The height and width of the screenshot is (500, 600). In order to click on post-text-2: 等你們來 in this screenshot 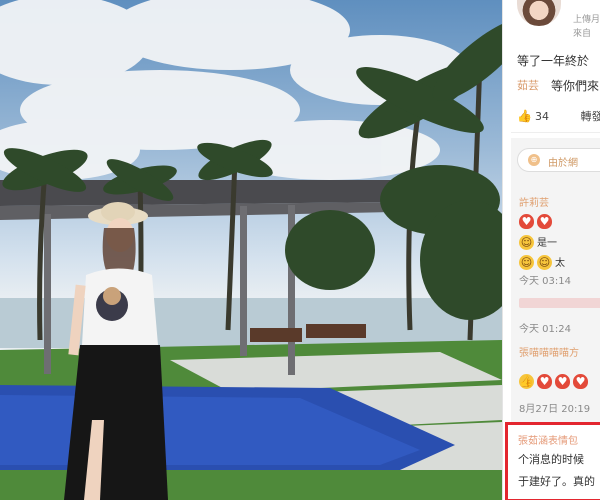, I will do `click(575, 86)`.